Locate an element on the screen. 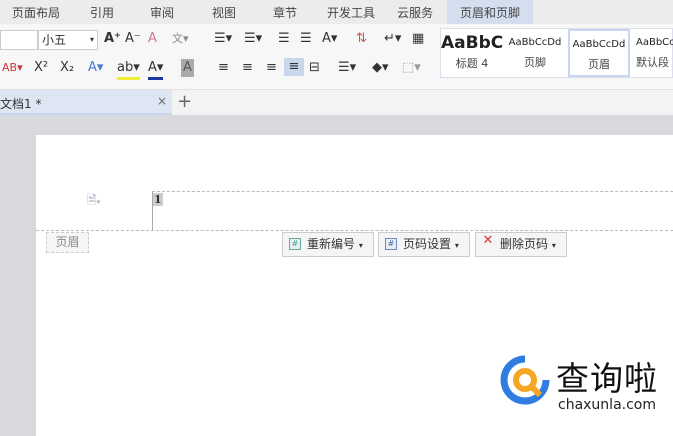  logo-icon is located at coordinates (525, 380).